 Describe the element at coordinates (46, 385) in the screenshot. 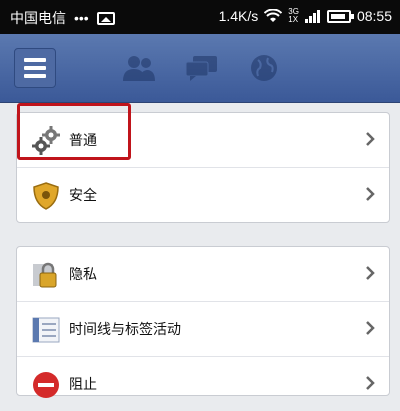

I see `block-icon` at that location.